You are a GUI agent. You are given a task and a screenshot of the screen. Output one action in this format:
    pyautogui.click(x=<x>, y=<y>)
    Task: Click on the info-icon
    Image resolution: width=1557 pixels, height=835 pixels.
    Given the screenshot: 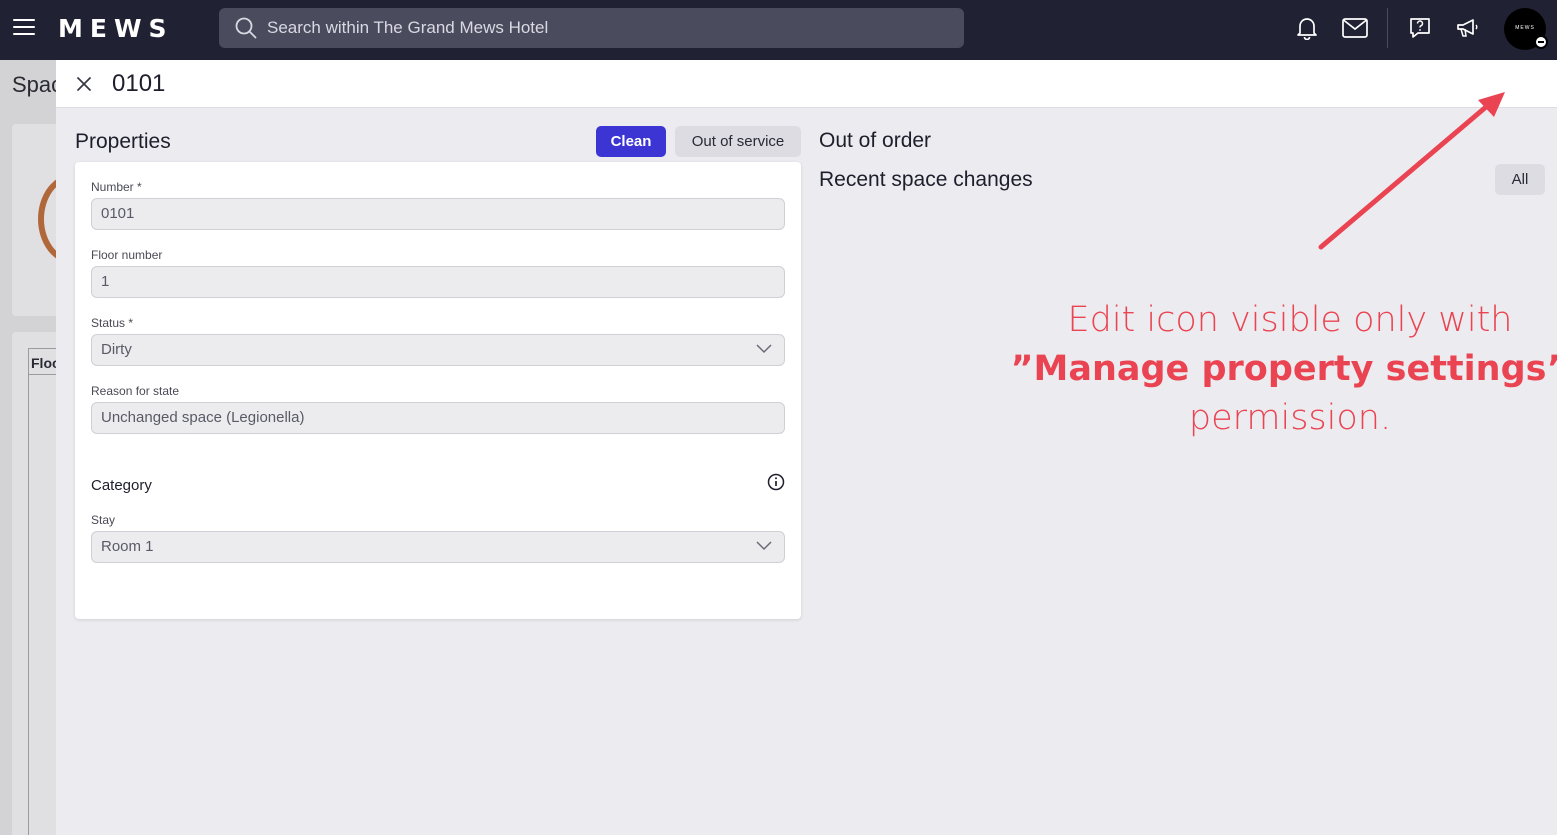 What is the action you would take?
    pyautogui.click(x=776, y=482)
    